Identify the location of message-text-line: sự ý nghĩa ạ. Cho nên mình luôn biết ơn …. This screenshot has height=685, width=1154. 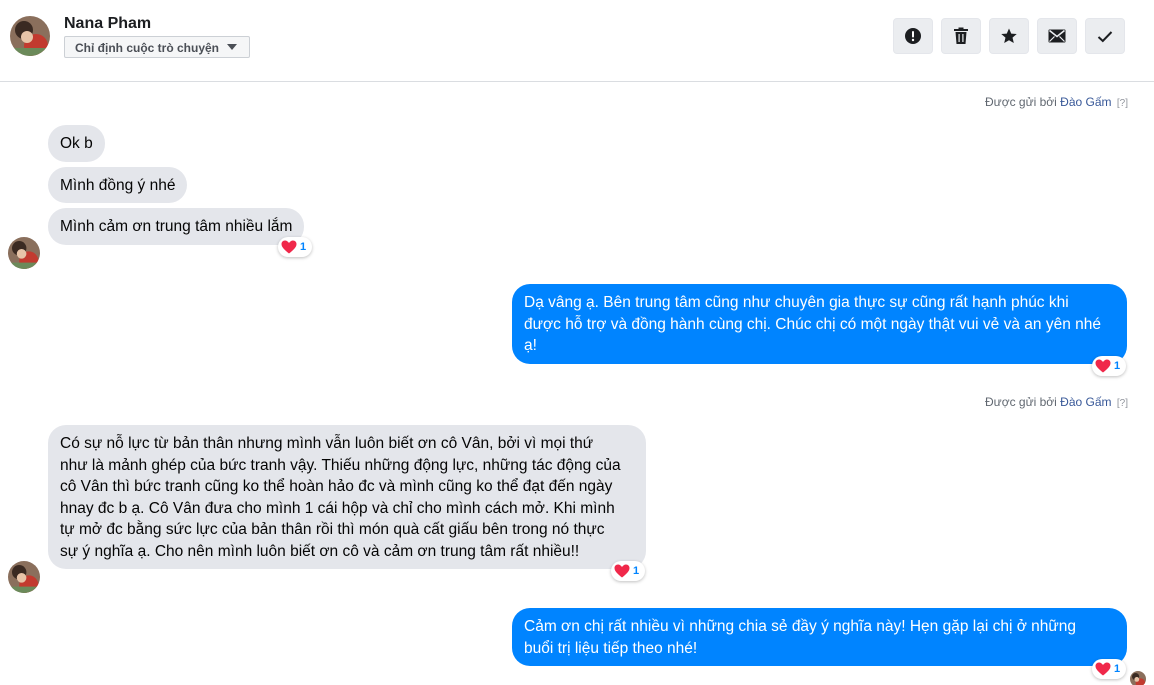
(320, 551).